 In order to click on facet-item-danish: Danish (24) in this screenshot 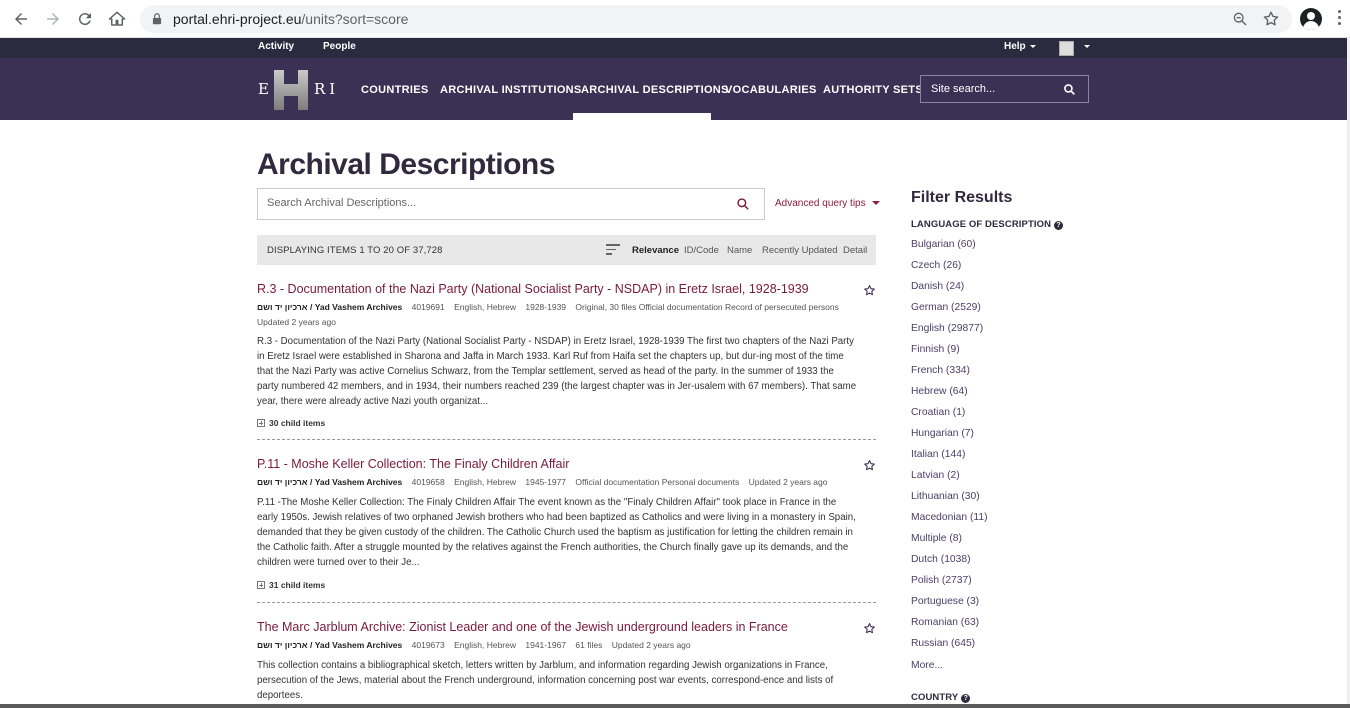, I will do `click(949, 291)`.